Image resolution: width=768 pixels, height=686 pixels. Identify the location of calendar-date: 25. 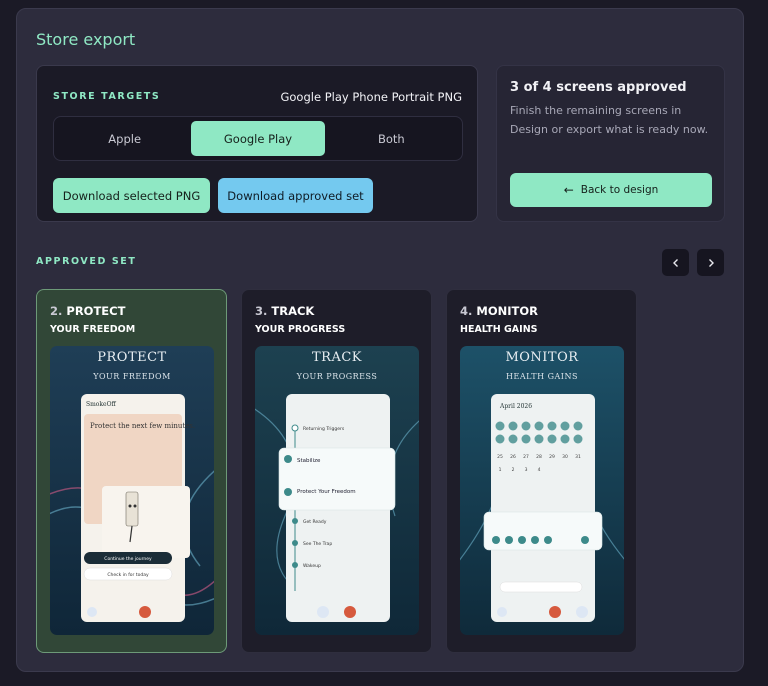
(500, 457).